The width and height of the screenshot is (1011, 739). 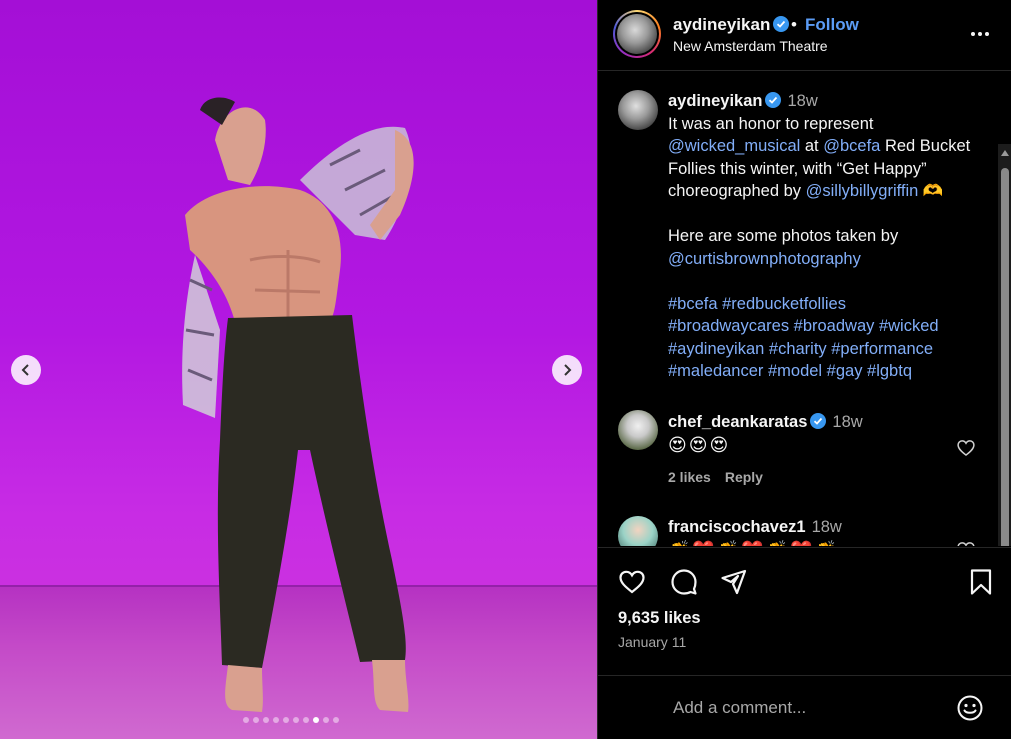 I want to click on previous-slide-button, so click(x=26, y=370).